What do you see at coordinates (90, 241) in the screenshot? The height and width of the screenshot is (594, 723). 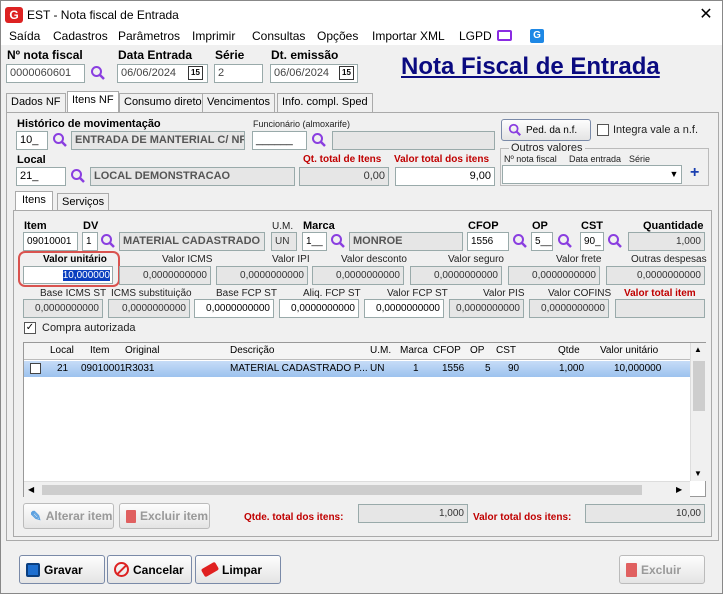 I see `dv-field: 1` at bounding box center [90, 241].